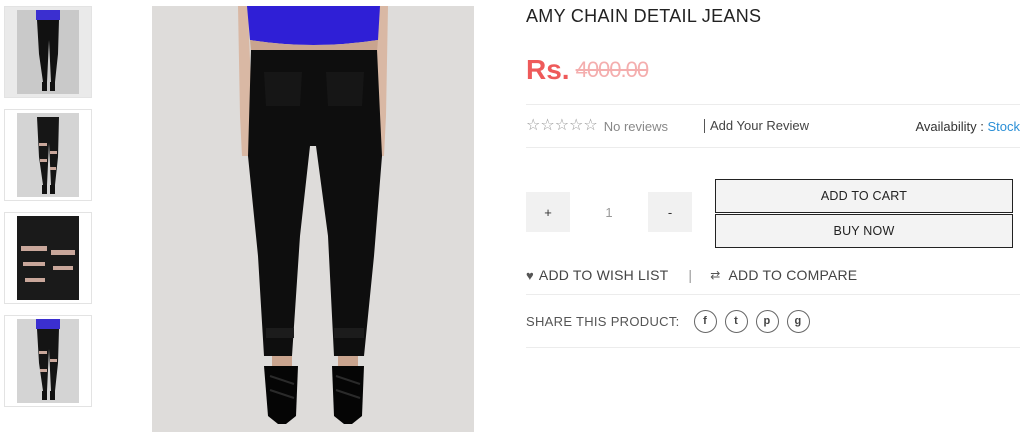 The width and height of the screenshot is (1024, 432). Describe the element at coordinates (530, 275) in the screenshot. I see `heart-icon: ♥` at that location.